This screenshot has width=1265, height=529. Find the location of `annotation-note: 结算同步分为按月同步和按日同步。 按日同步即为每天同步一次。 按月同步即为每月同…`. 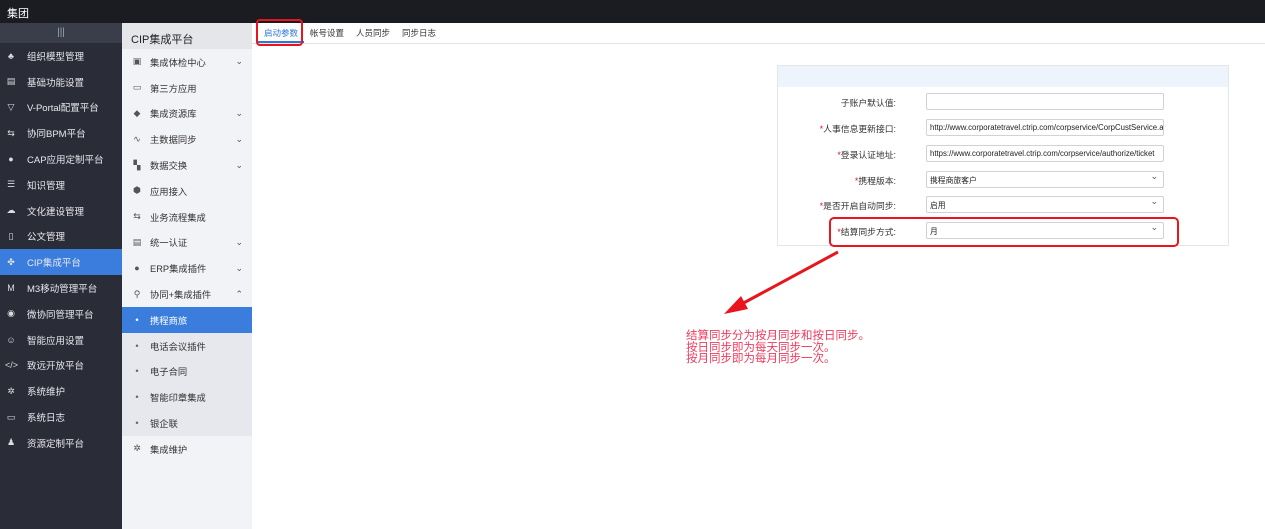

annotation-note: 结算同步分为按月同步和按日同步。 按日同步即为每天同步一次。 按月同步即为每月同… is located at coordinates (778, 348).